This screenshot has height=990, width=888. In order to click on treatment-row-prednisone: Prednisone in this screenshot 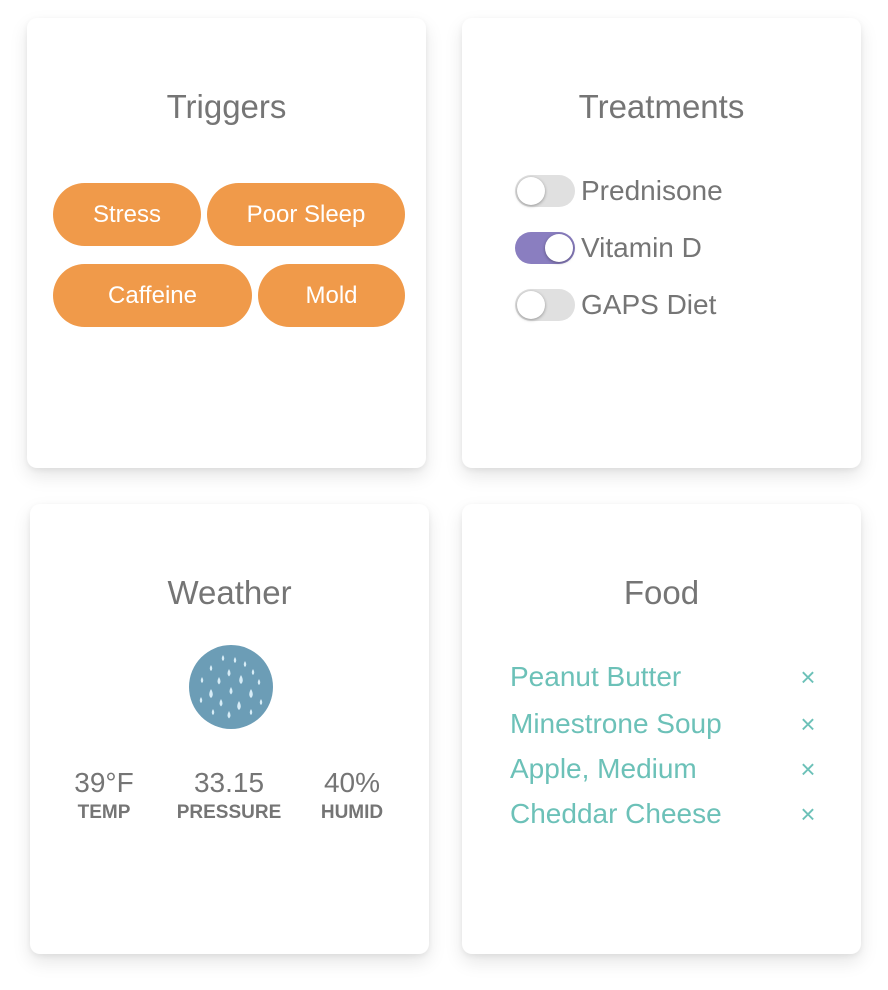, I will do `click(619, 191)`.